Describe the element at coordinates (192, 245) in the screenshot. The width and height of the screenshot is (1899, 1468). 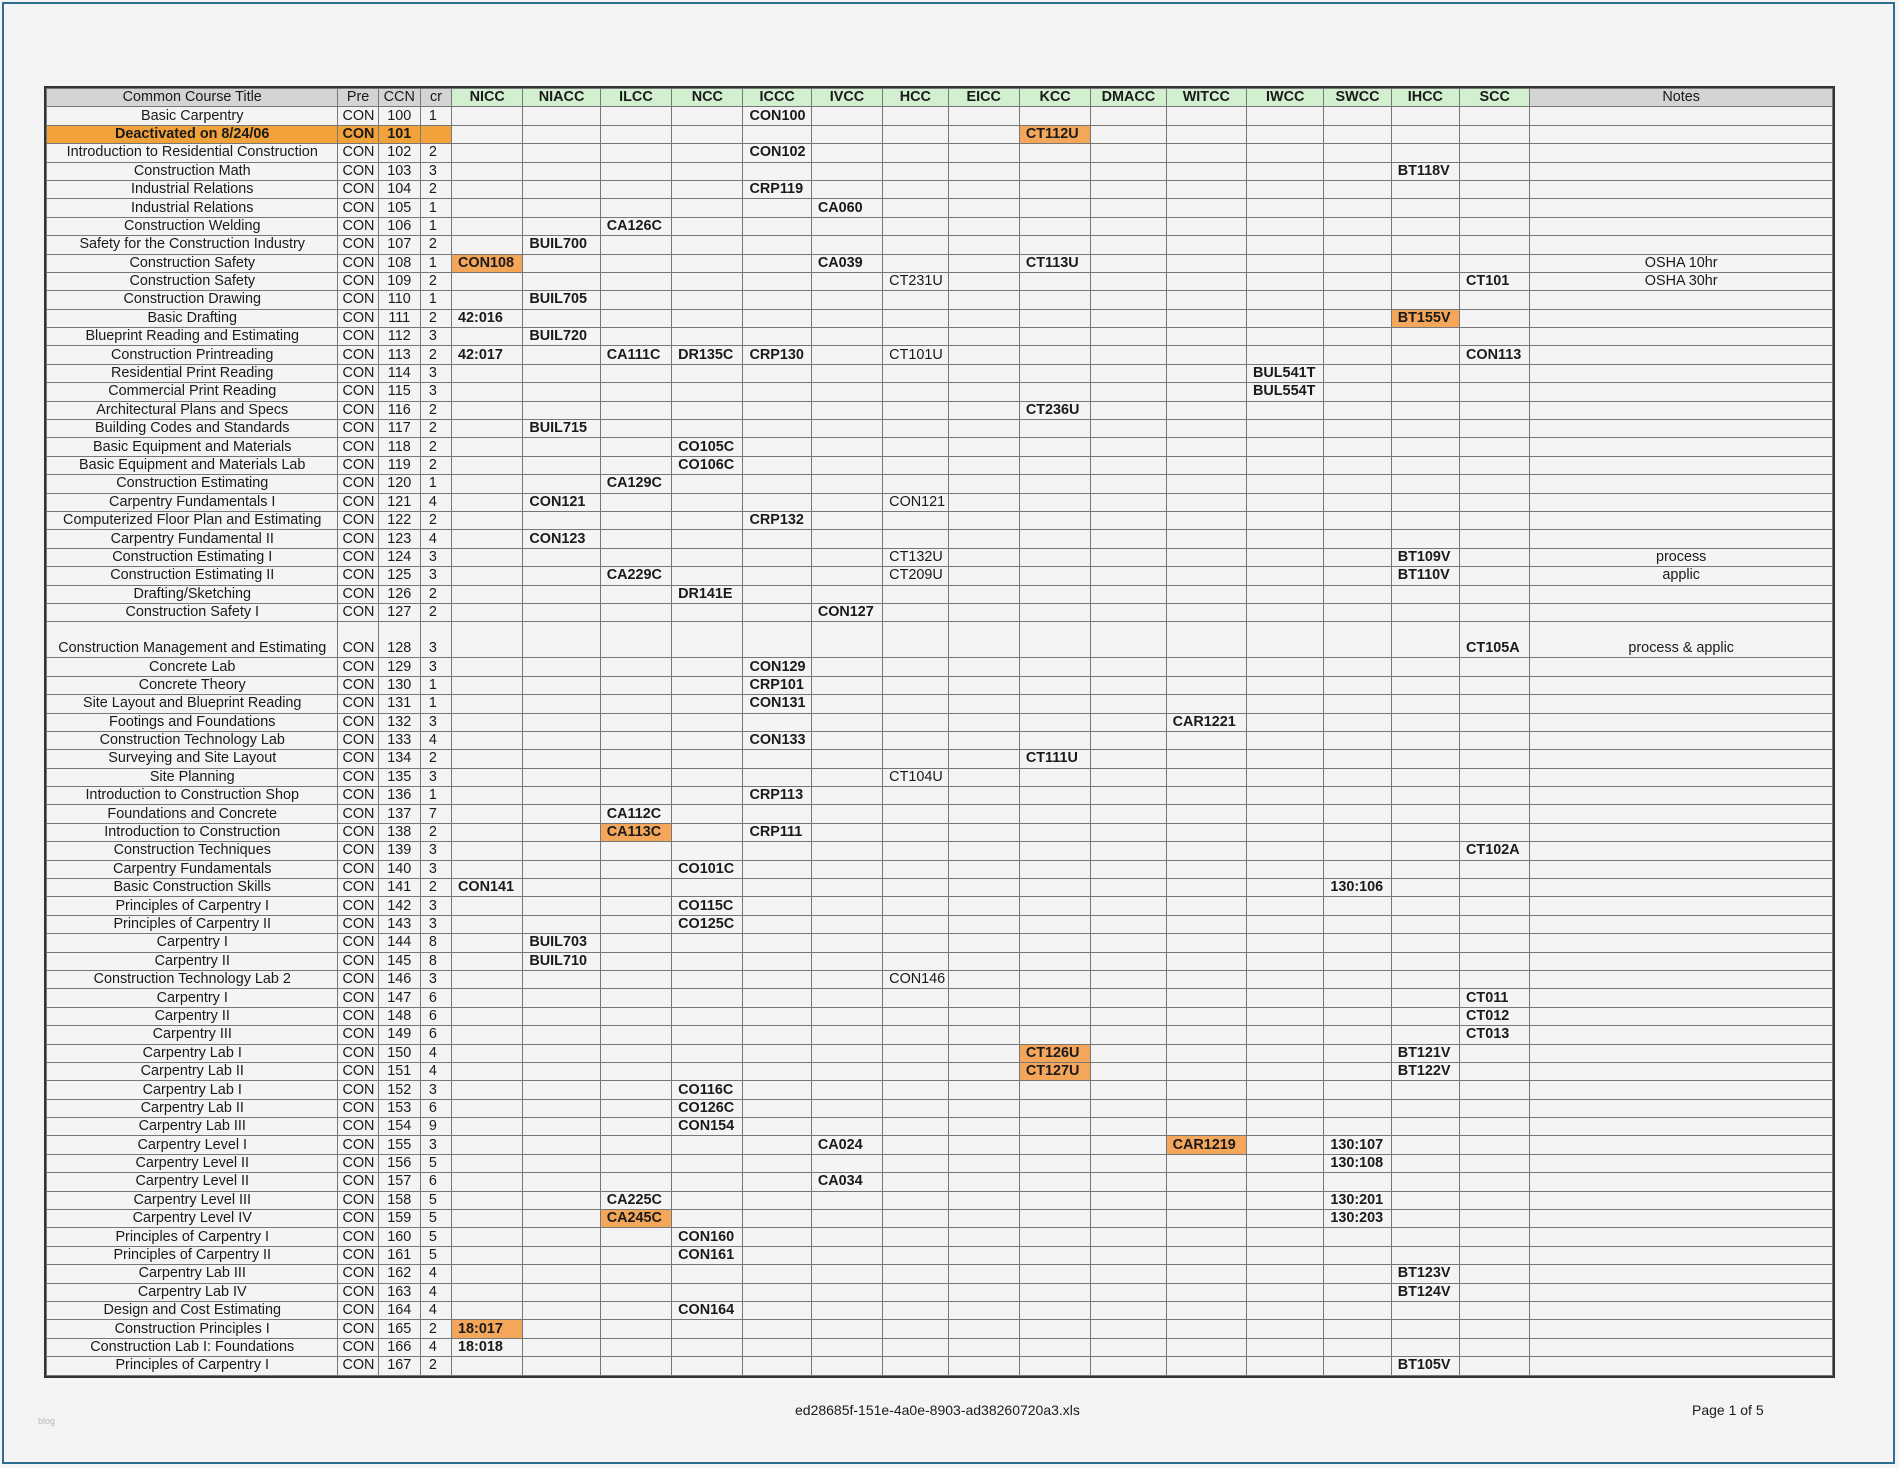
I see `course-title-cell: Safety for the Construction Industry` at that location.